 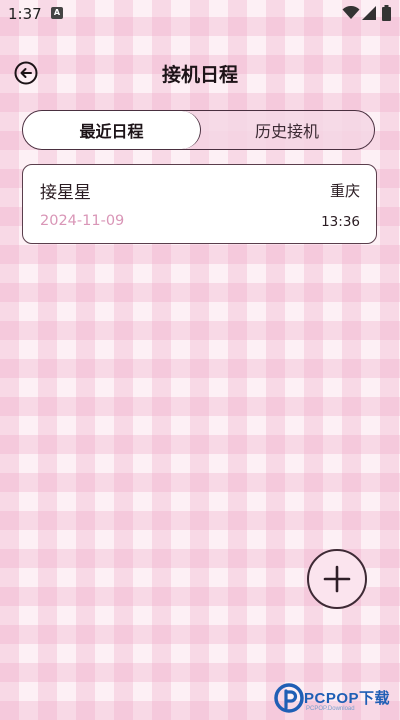 What do you see at coordinates (369, 13) in the screenshot?
I see `signal-icon` at bounding box center [369, 13].